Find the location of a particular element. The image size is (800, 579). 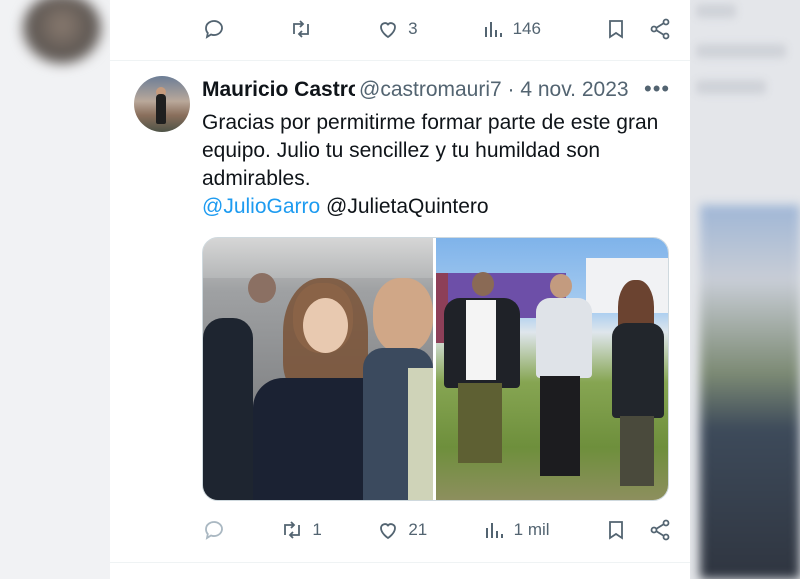

tweet-mentions: @JulioGarro @JulietaQuintero is located at coordinates (345, 207).